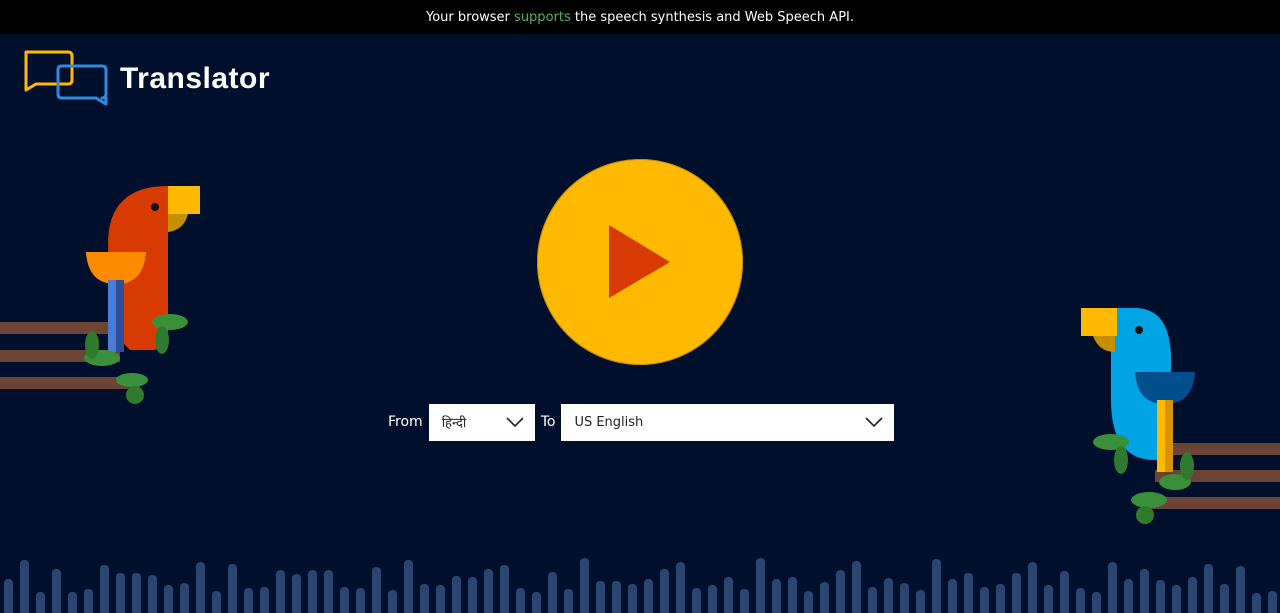 The image size is (1280, 613). I want to click on banner-suffix: the speech synthesis and Web Speech API., so click(714, 17).